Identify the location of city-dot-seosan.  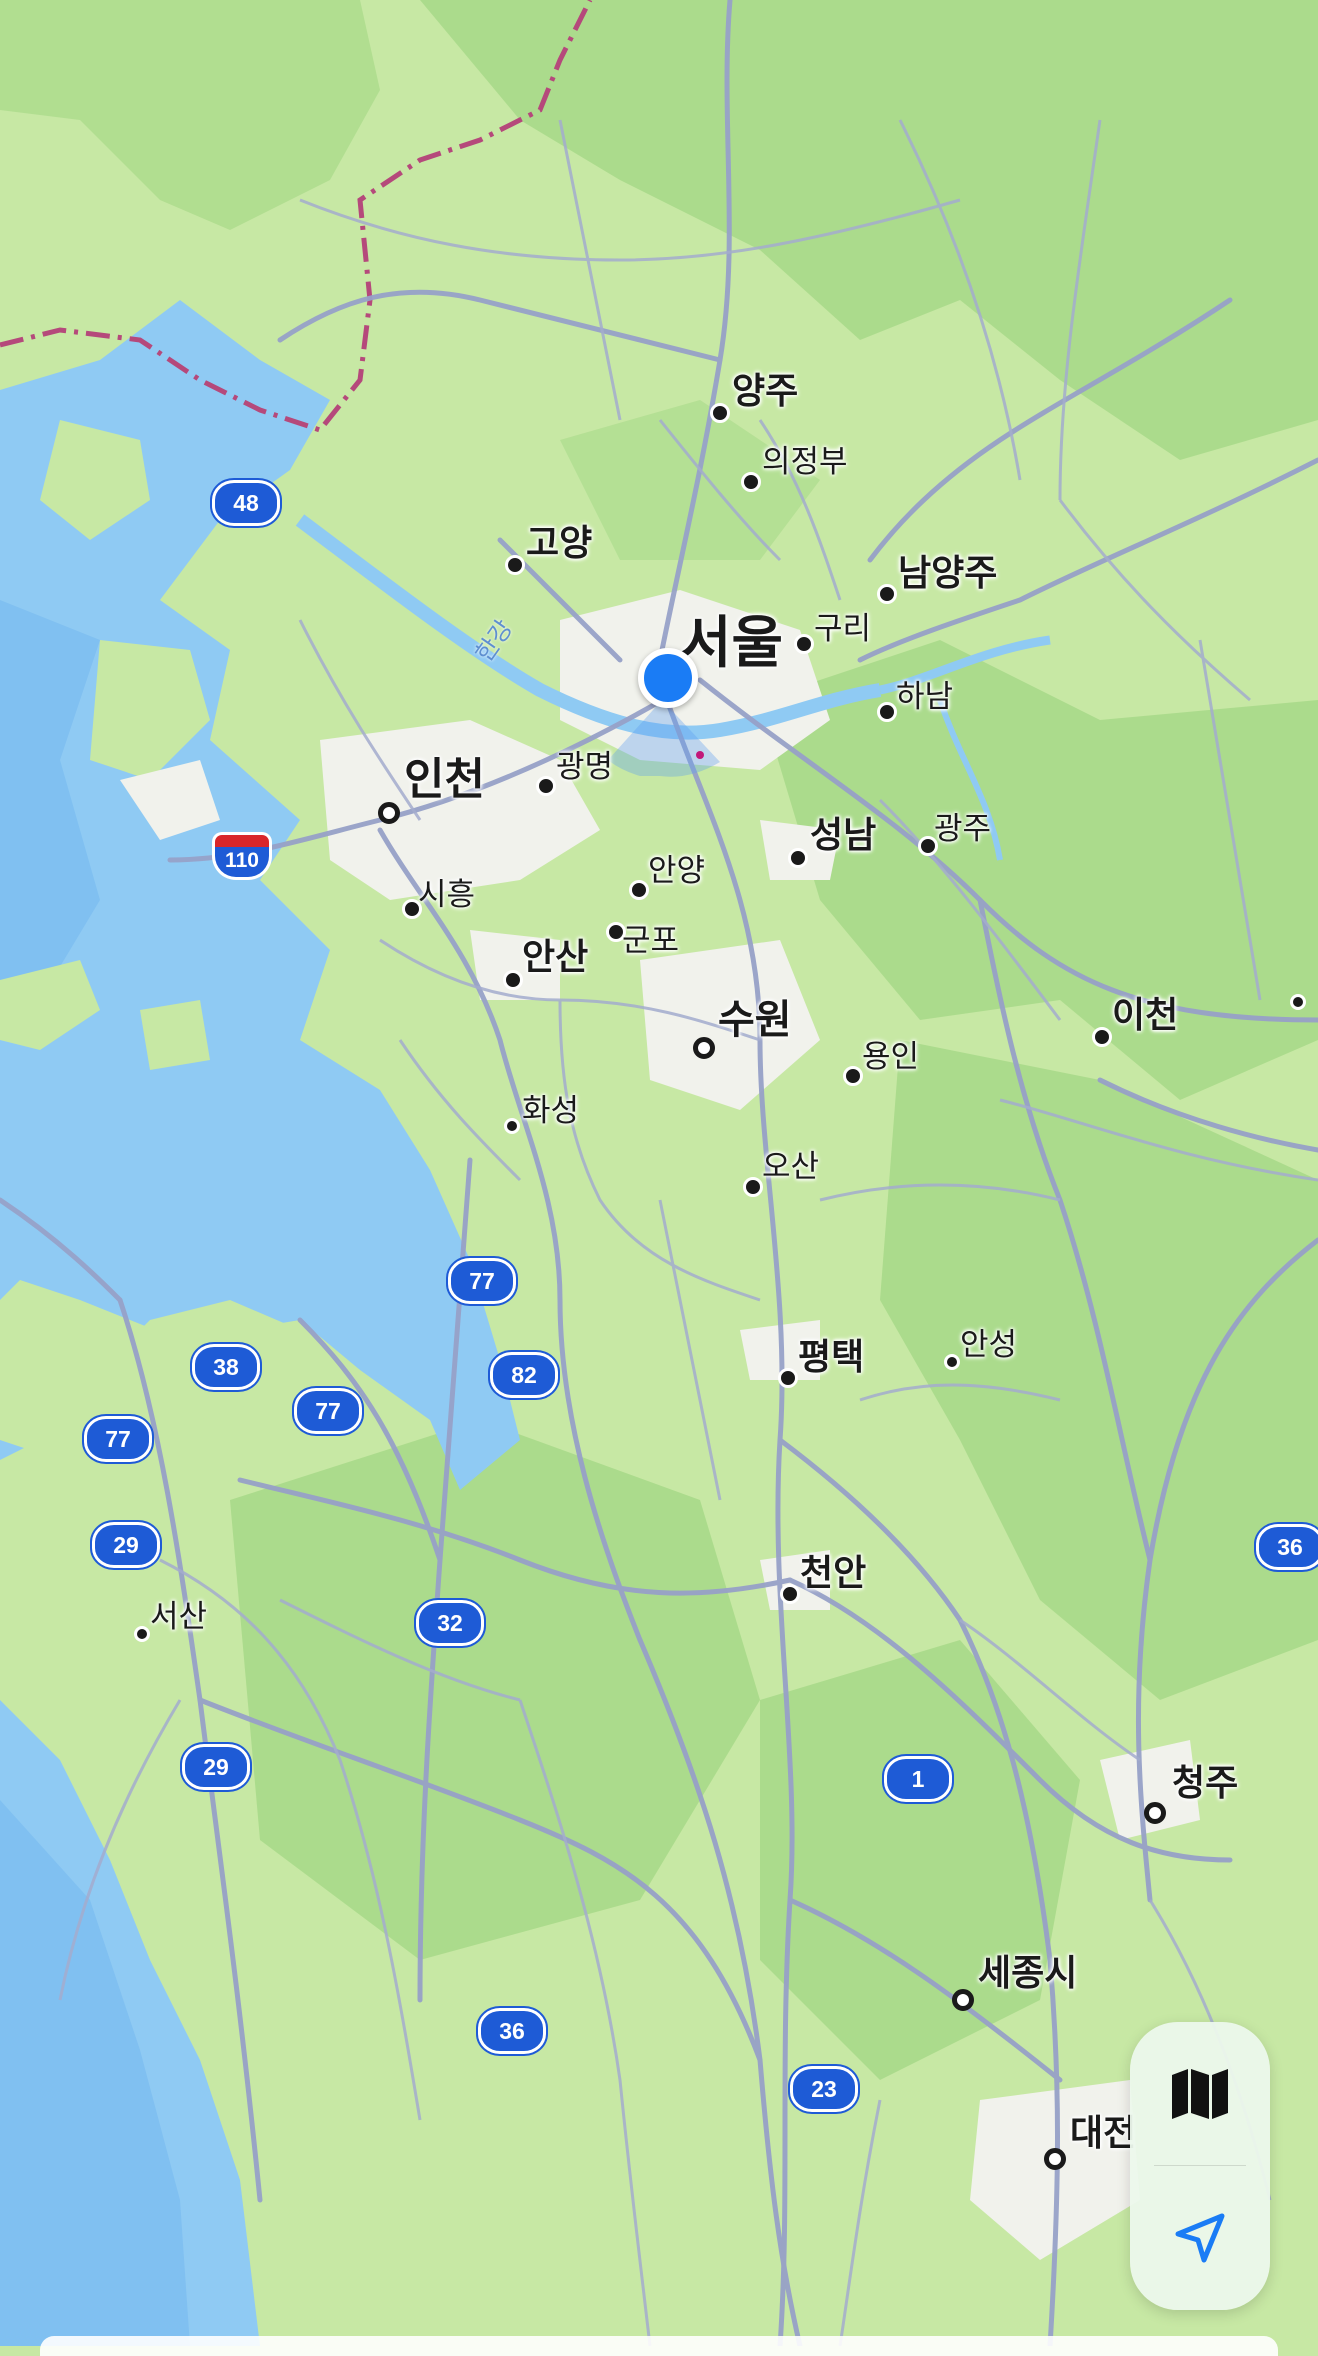
(142, 1634).